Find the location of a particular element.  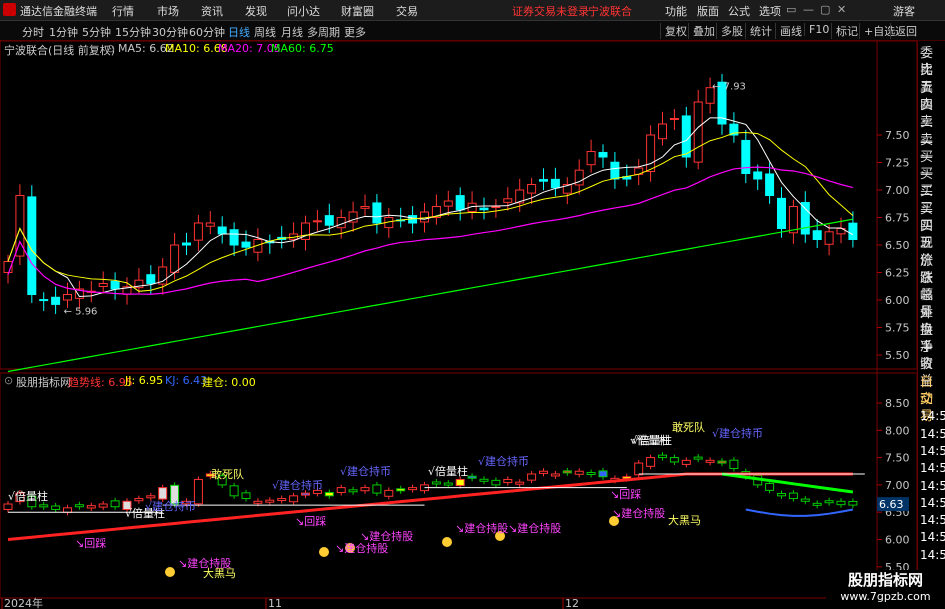

ind-ytick-label: 8.00 is located at coordinates (897, 430).